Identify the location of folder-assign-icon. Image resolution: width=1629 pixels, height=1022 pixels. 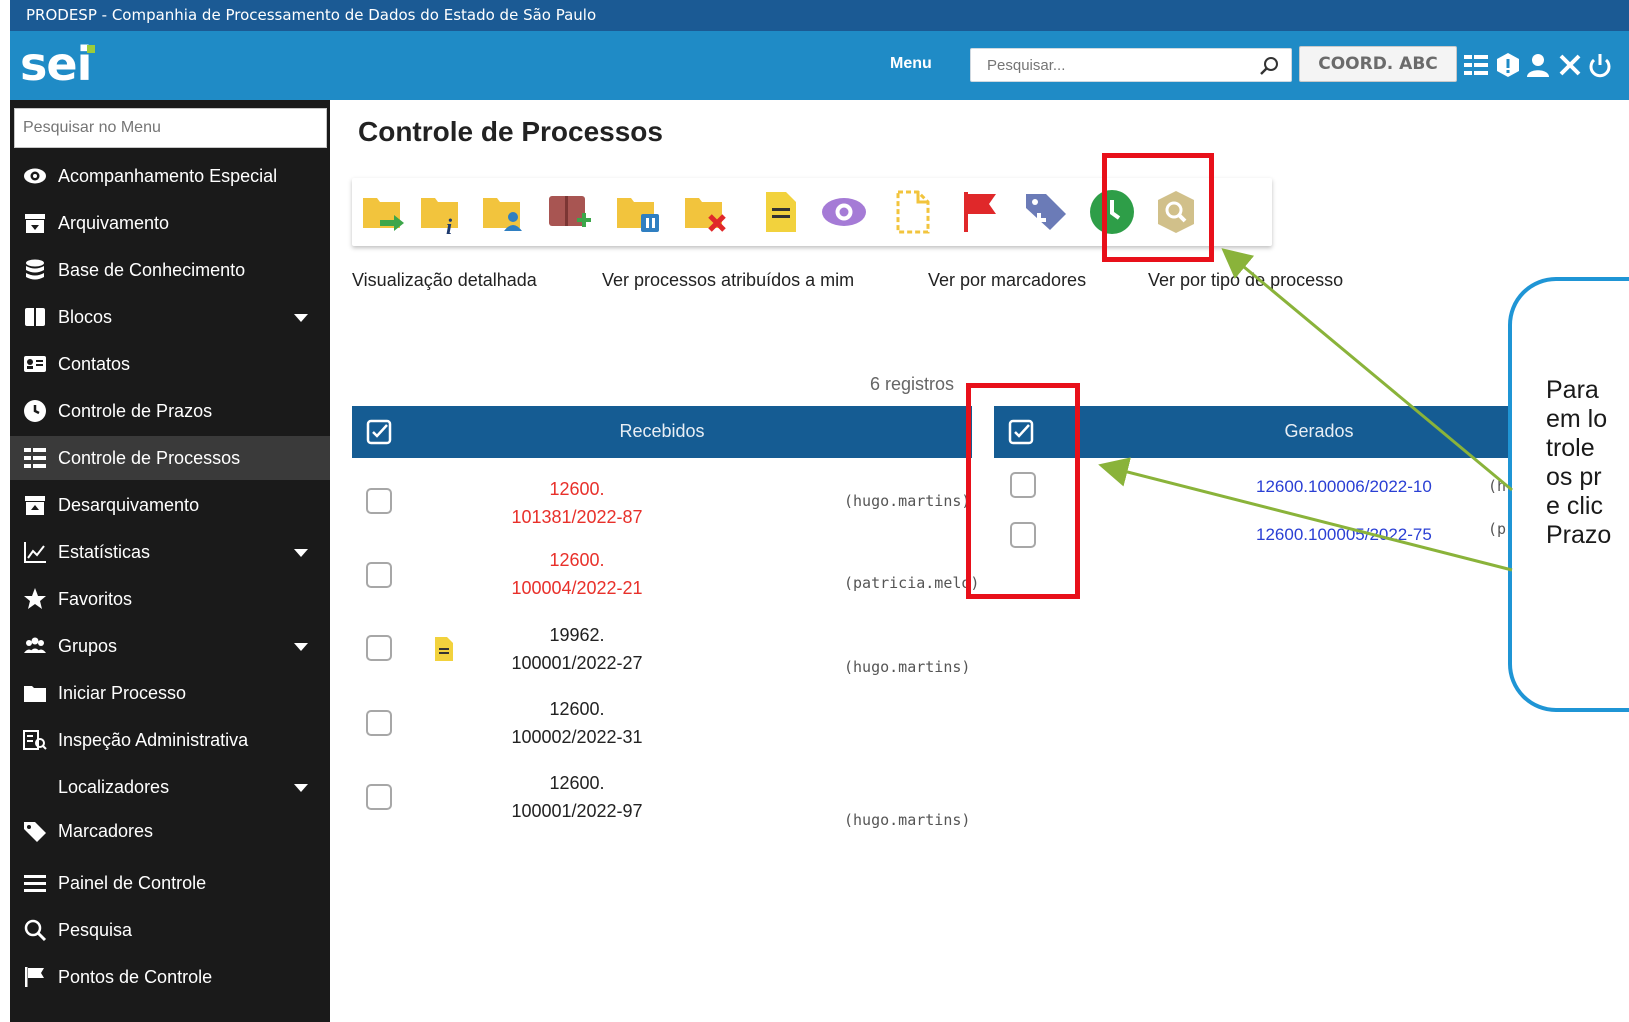
(504, 212).